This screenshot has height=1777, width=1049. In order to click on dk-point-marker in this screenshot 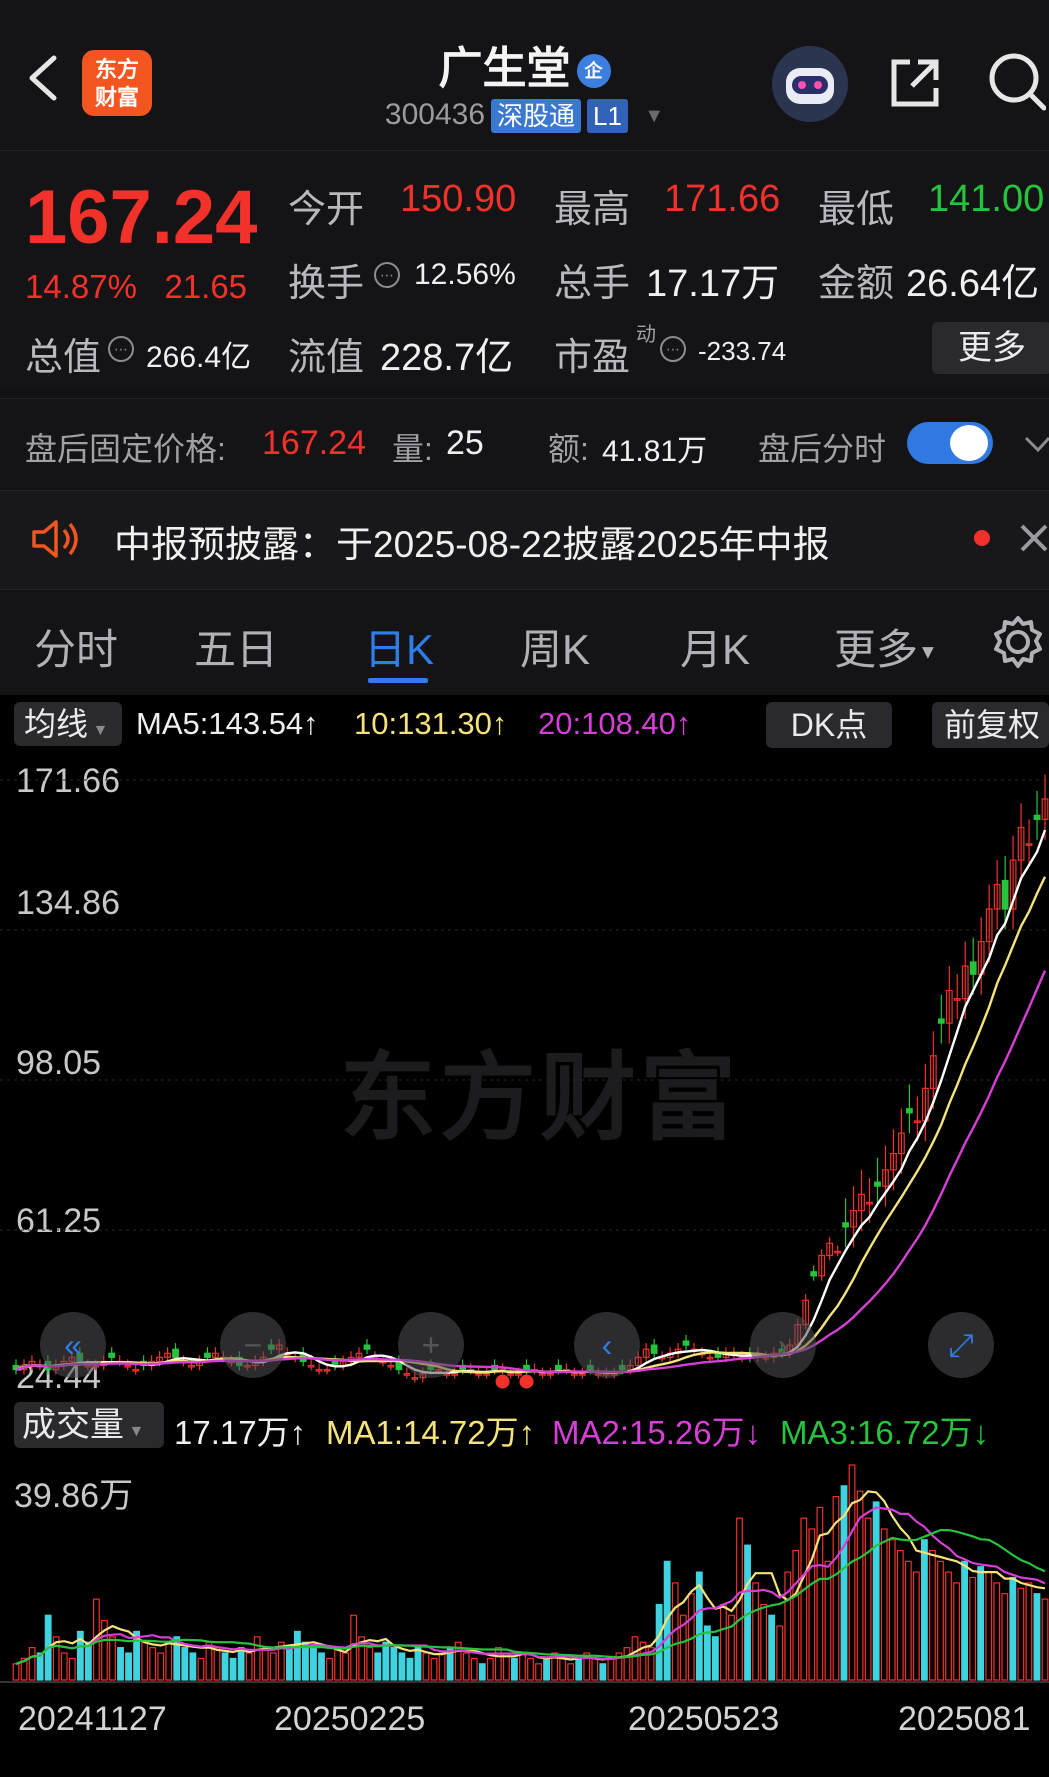, I will do `click(502, 1381)`.